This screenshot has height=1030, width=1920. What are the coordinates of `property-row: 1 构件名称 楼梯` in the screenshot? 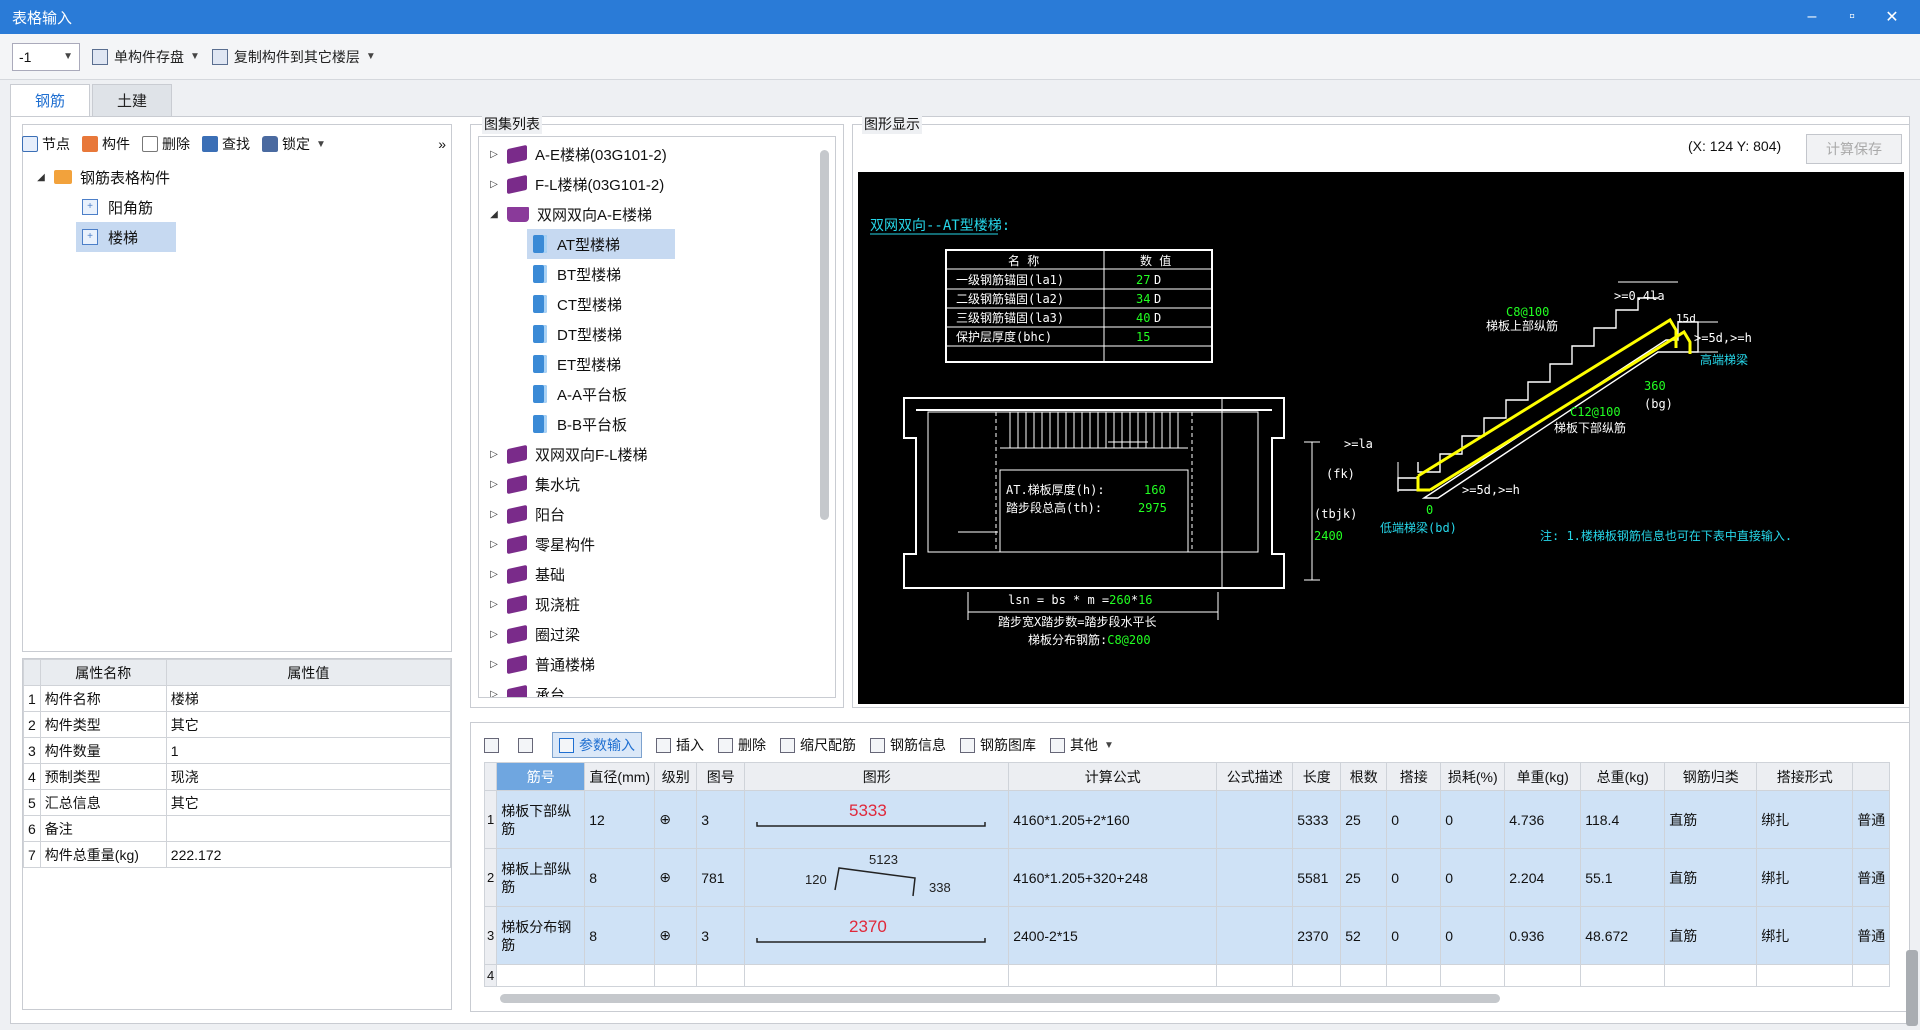 It's located at (237, 698).